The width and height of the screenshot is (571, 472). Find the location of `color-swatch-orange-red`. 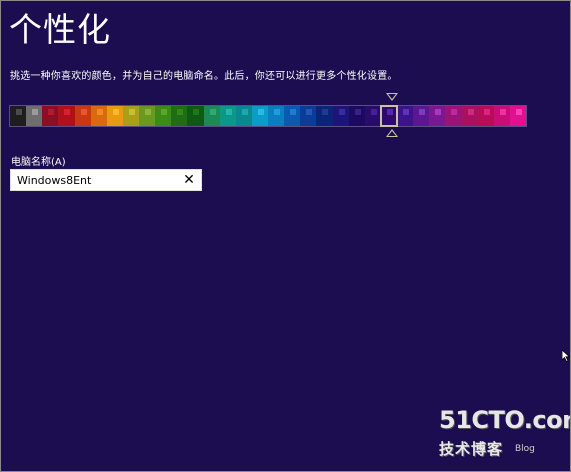

color-swatch-orange-red is located at coordinates (82, 116).